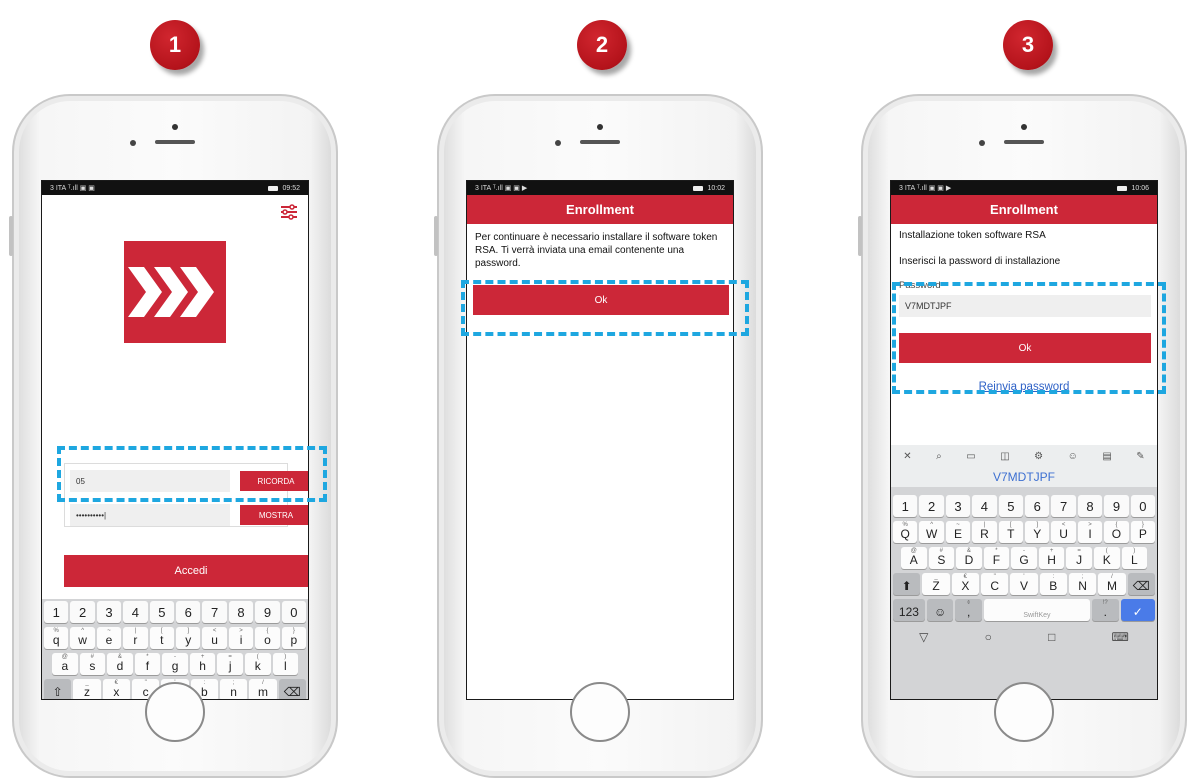 This screenshot has height=778, width=1198. Describe the element at coordinates (56, 638) in the screenshot. I see `key-q: % q` at that location.